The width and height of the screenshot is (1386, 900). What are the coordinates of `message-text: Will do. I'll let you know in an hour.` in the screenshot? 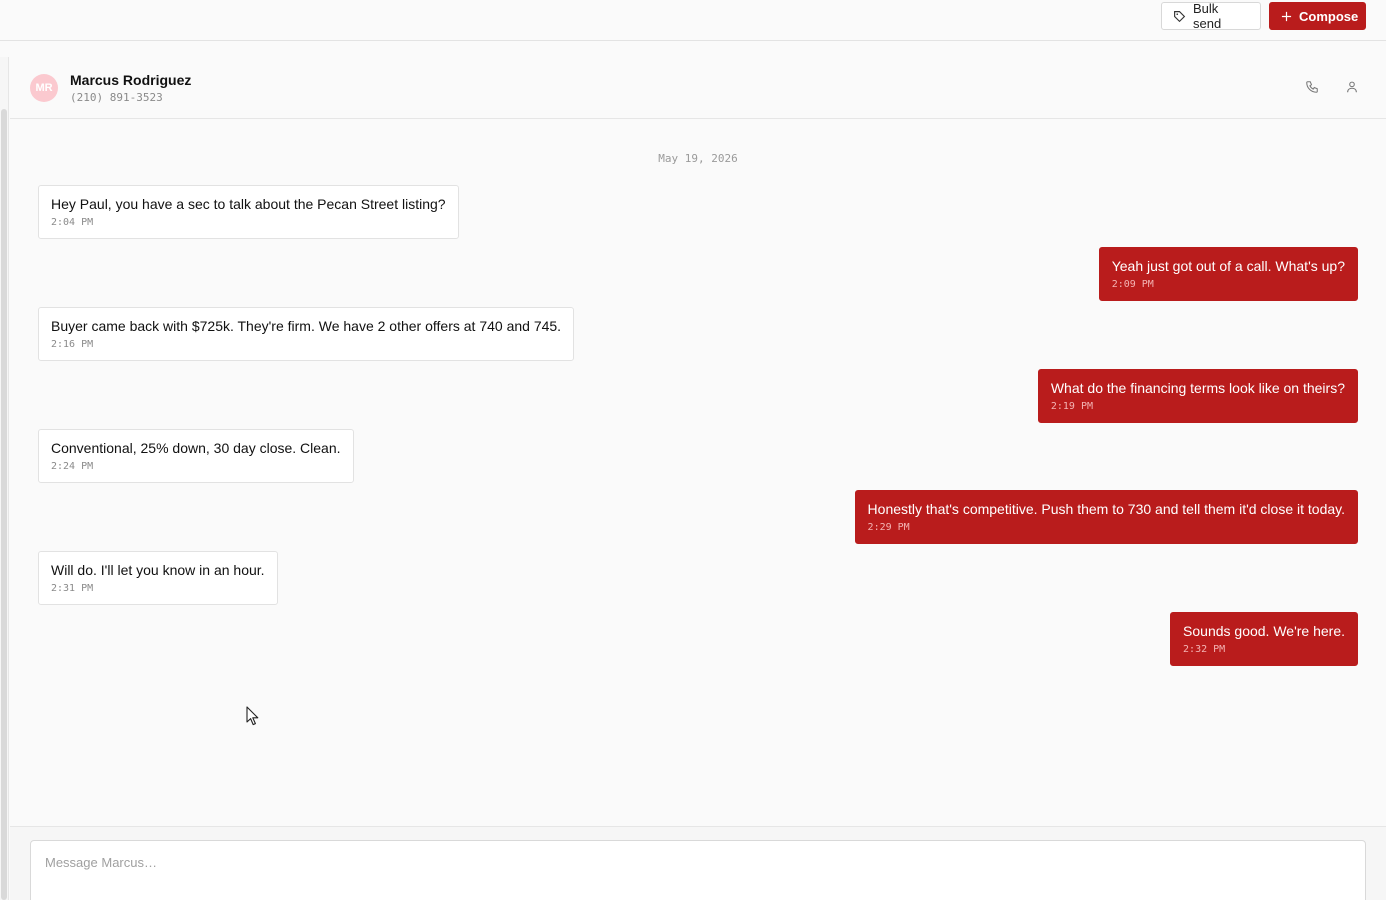 It's located at (158, 570).